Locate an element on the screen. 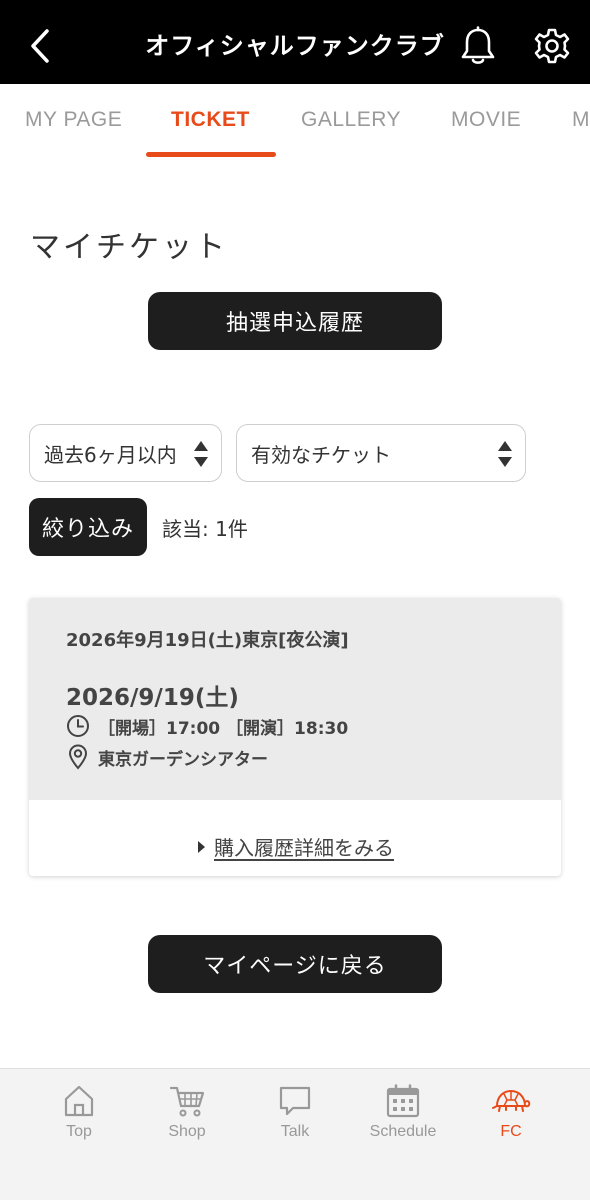 This screenshot has width=590, height=1200. nav-shop-label: Shop is located at coordinates (187, 1131).